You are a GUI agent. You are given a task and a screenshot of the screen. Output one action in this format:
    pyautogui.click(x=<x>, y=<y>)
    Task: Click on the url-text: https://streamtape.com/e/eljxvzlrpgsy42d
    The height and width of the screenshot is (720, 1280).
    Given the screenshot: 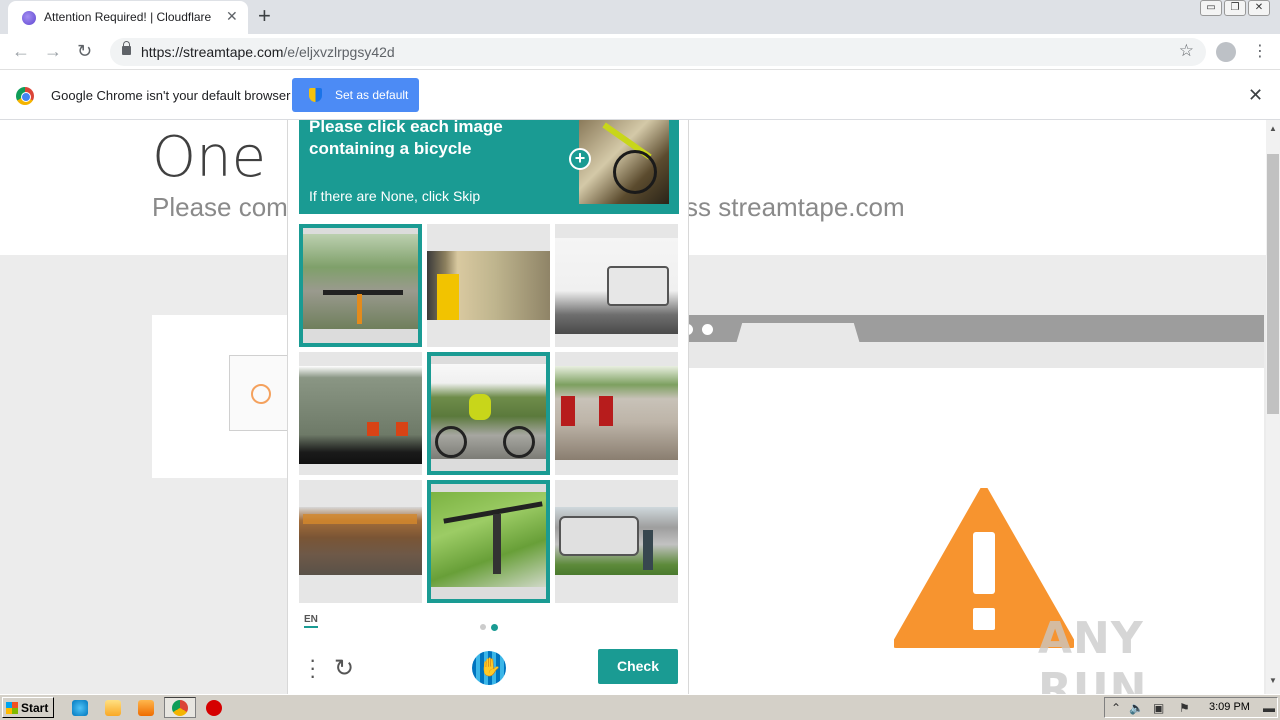 What is the action you would take?
    pyautogui.click(x=268, y=52)
    